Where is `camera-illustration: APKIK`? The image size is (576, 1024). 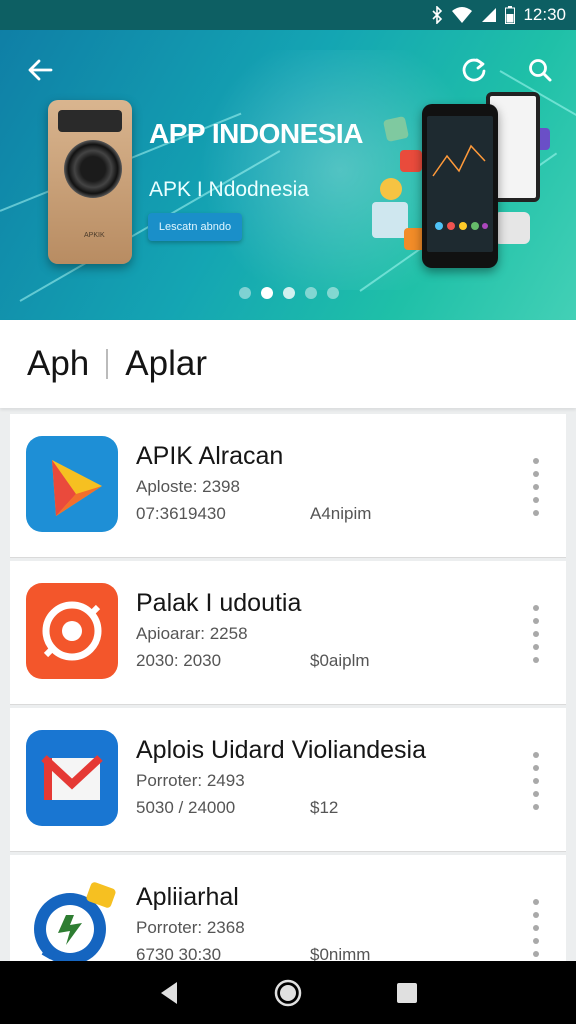
camera-illustration: APKIK is located at coordinates (90, 182).